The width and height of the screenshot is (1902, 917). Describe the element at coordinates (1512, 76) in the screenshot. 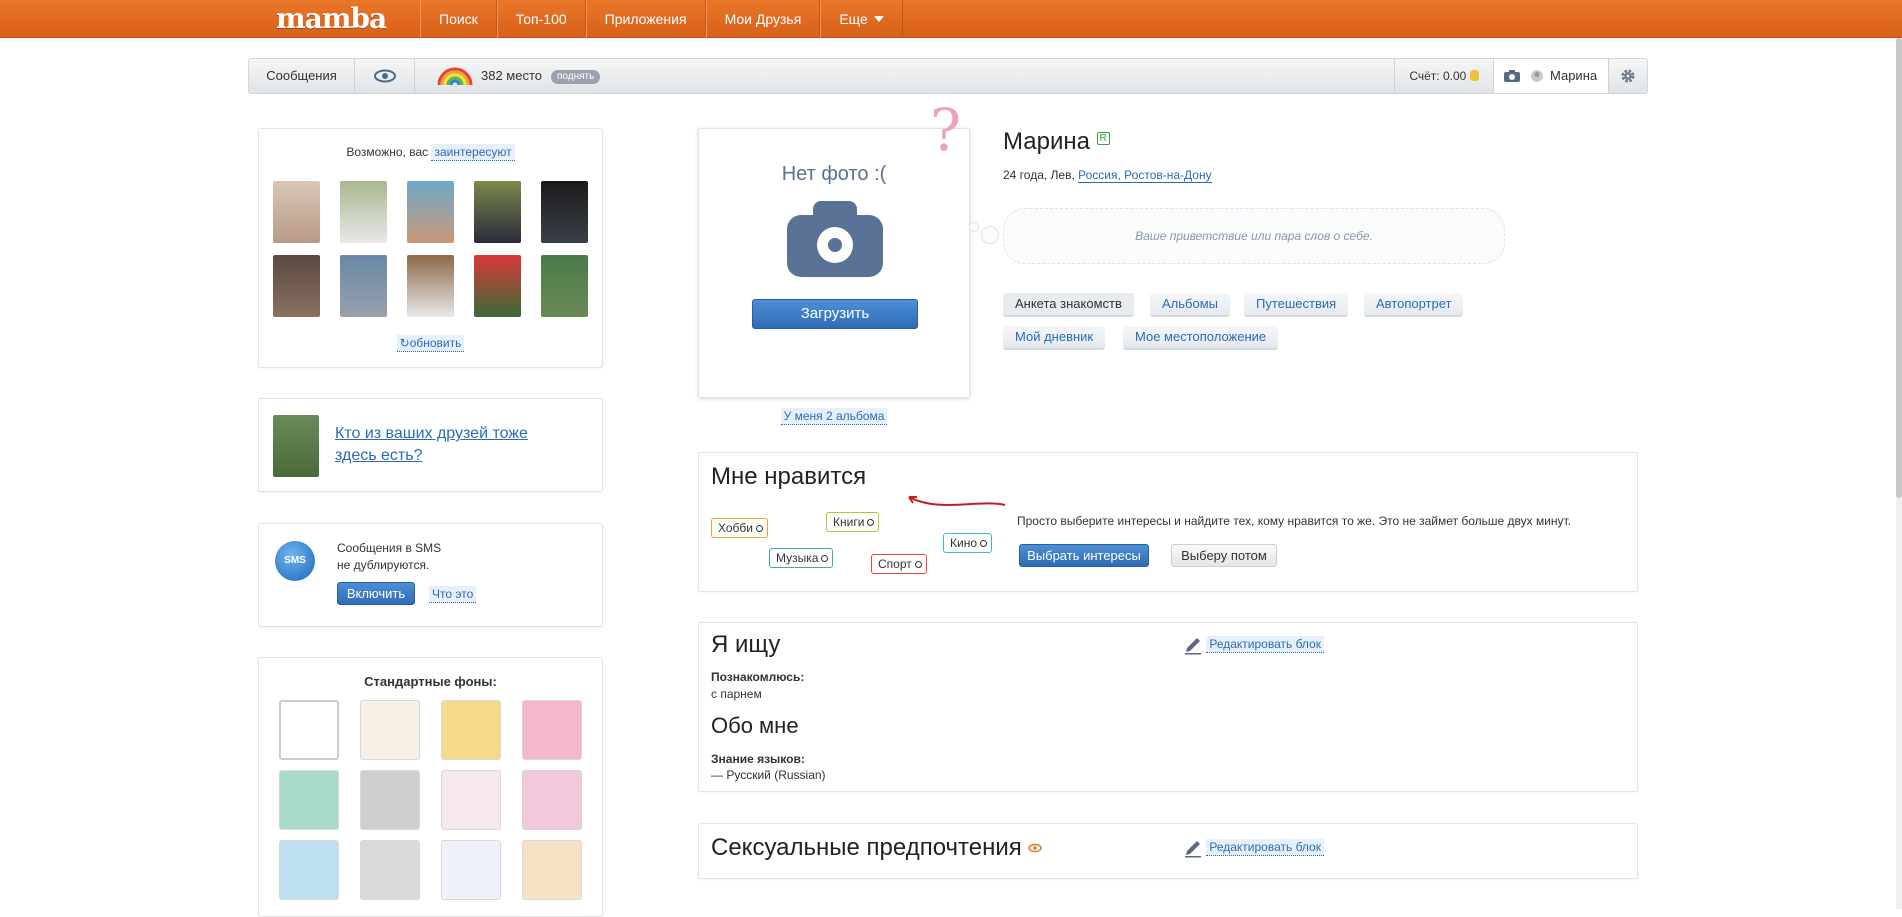

I see `camera-icon` at that location.